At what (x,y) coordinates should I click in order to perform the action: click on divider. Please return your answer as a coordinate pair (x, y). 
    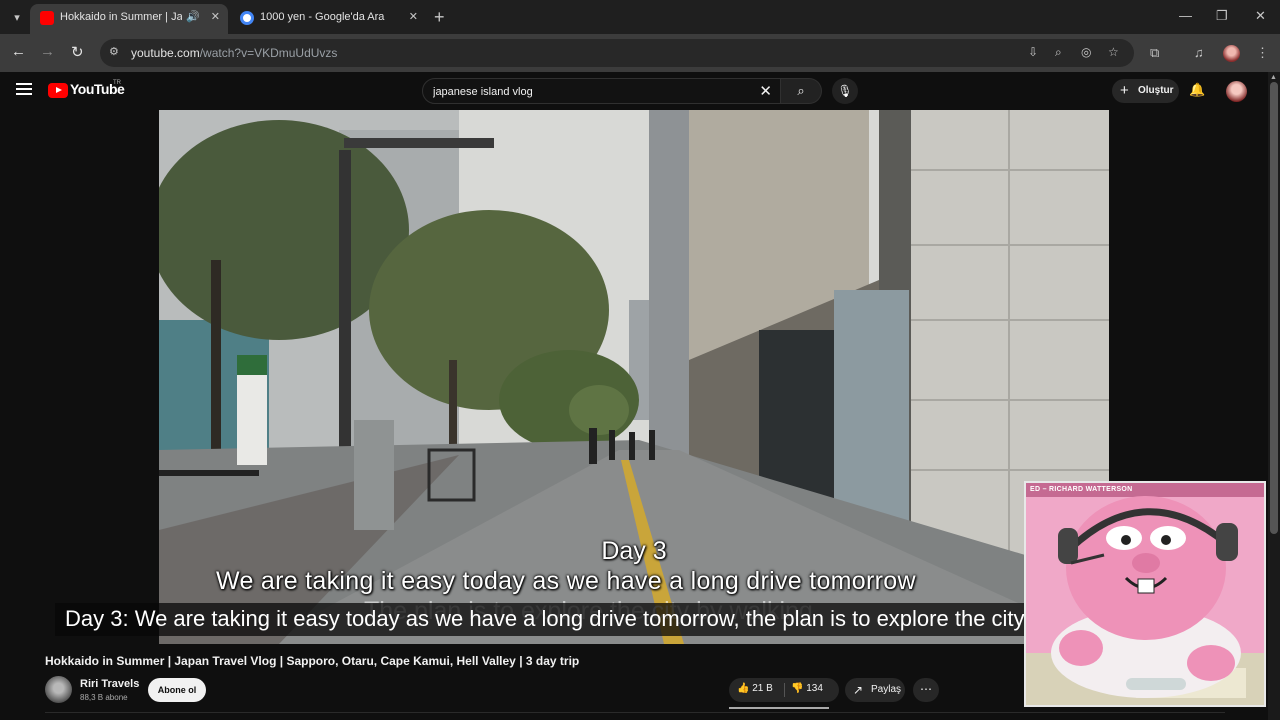
    Looking at the image, I should click on (635, 712).